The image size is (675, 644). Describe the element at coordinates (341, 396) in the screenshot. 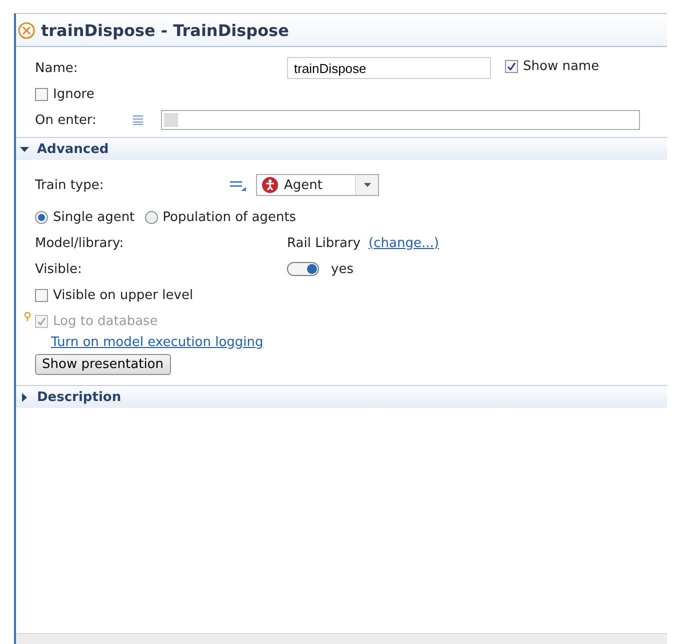

I see `description-section-header: Description` at that location.